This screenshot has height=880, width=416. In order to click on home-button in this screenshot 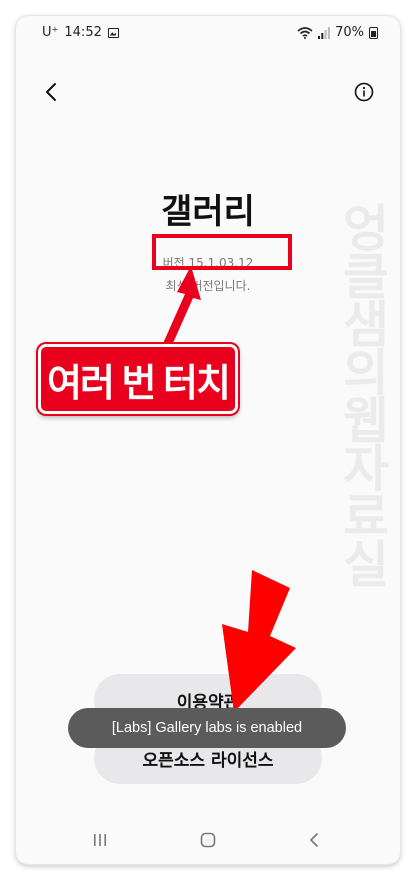, I will do `click(208, 840)`.